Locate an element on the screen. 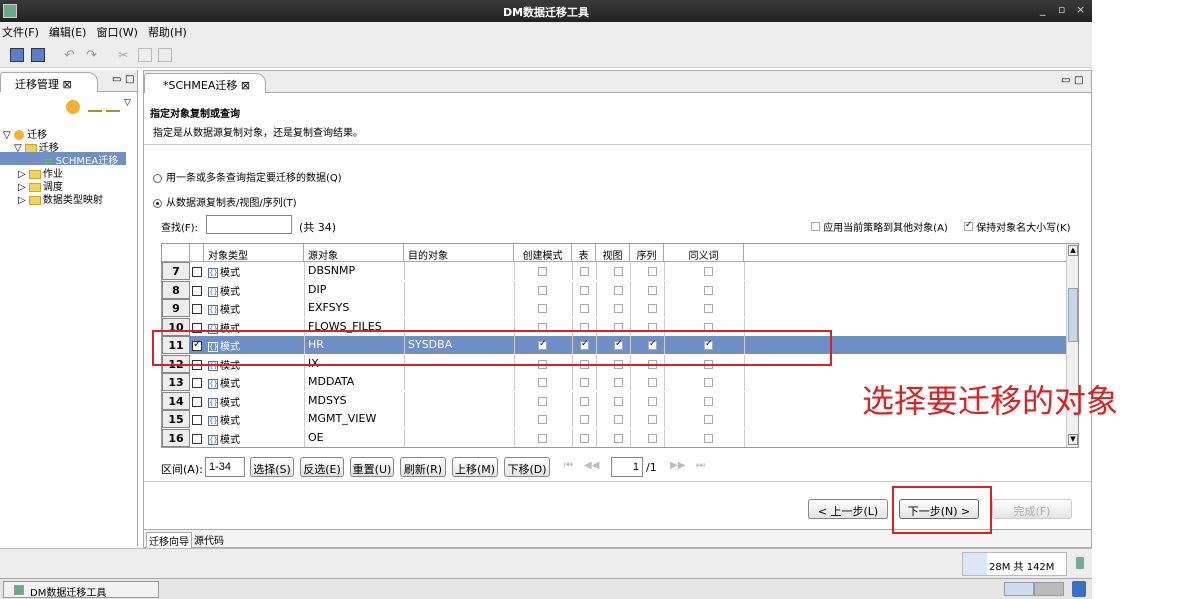 This screenshot has height=599, width=1189. header-source-object: 源对象 is located at coordinates (354, 253).